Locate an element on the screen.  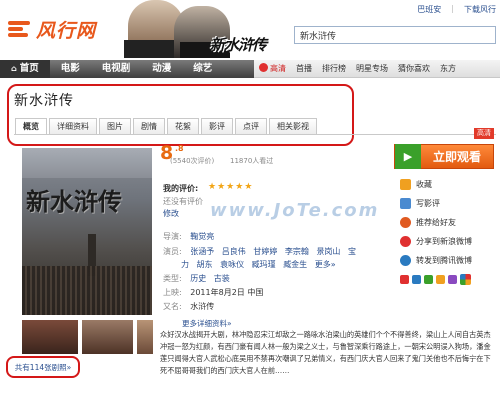
tab-related: 相关影视 is located at coordinates (293, 126).